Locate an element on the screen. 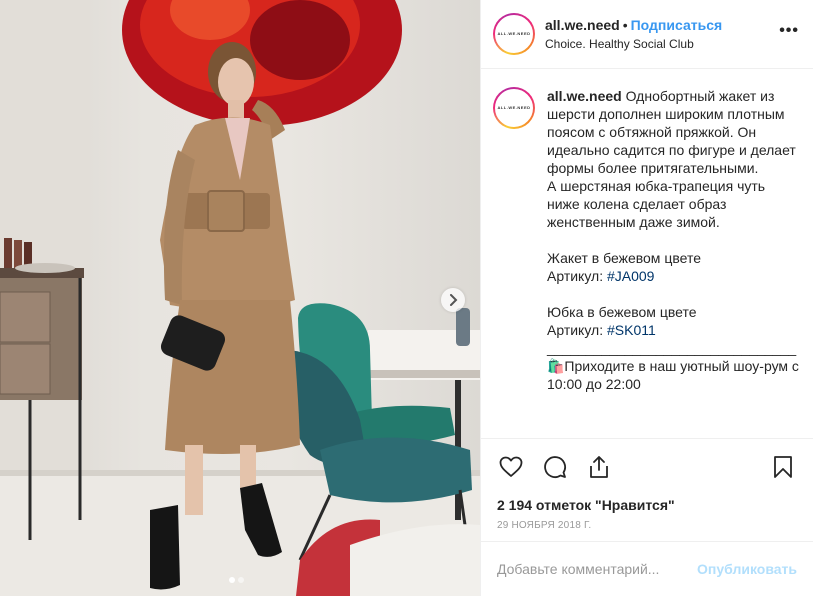 Image resolution: width=813 pixels, height=596 pixels. caption-avatar: ALL.WE.NEED is located at coordinates (514, 107).